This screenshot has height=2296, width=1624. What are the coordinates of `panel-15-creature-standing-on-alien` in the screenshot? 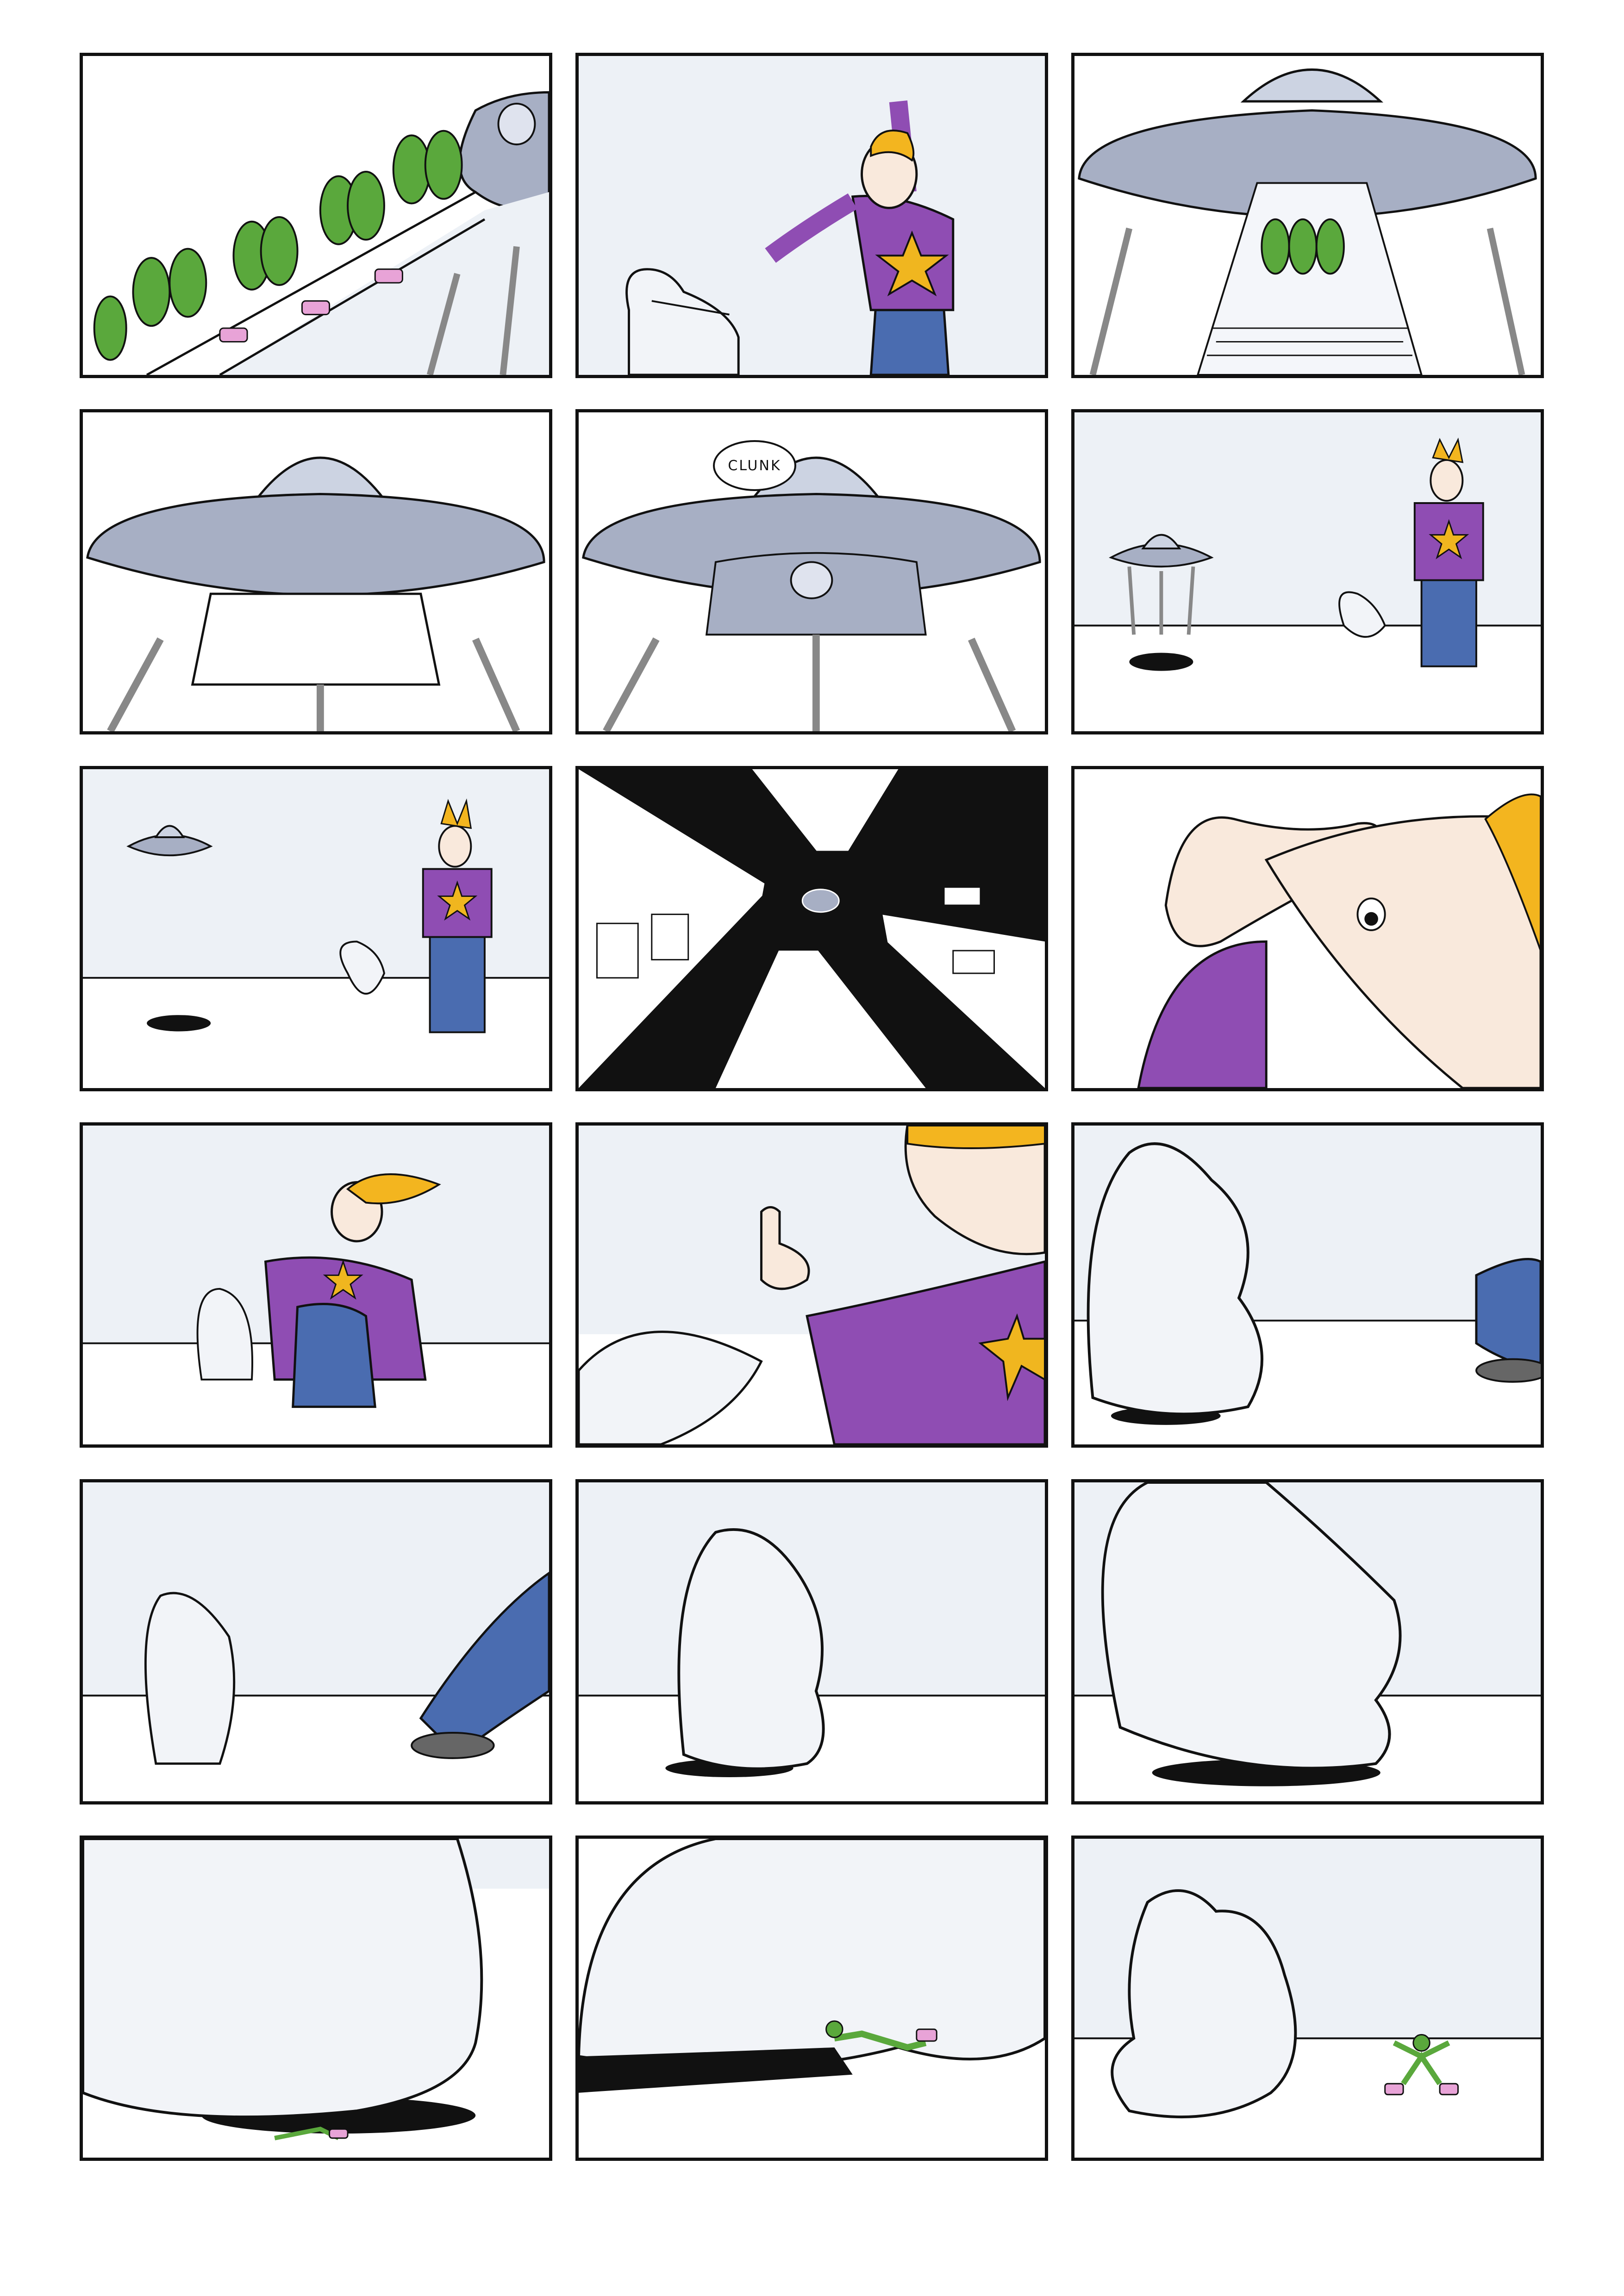 It's located at (1307, 1641).